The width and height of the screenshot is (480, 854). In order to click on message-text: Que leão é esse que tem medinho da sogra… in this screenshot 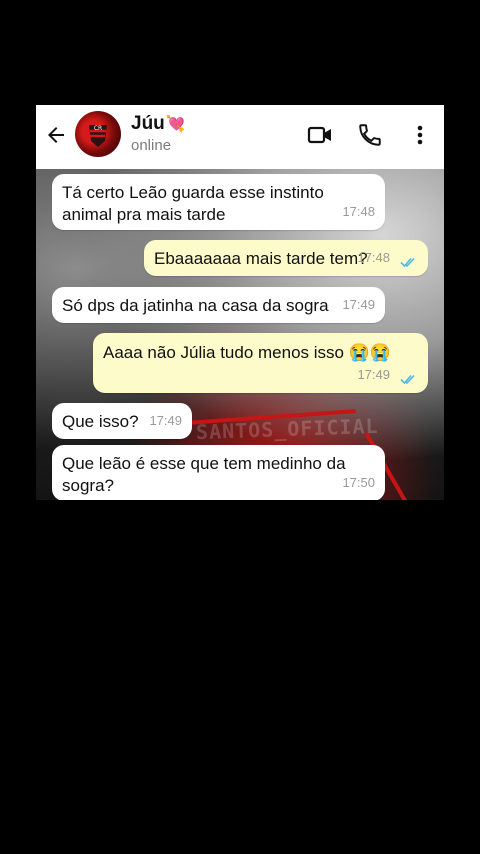, I will do `click(204, 474)`.